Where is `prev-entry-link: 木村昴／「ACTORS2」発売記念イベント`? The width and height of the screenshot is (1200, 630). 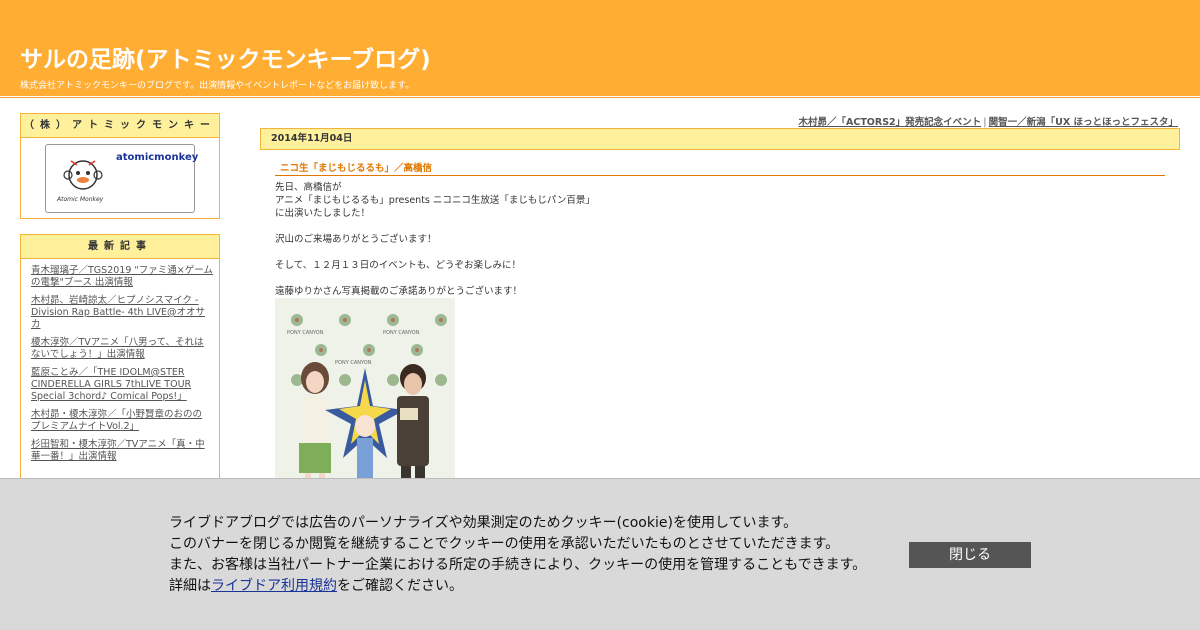
prev-entry-link: 木村昴／「ACTORS2」発売記念イベント is located at coordinates (890, 122).